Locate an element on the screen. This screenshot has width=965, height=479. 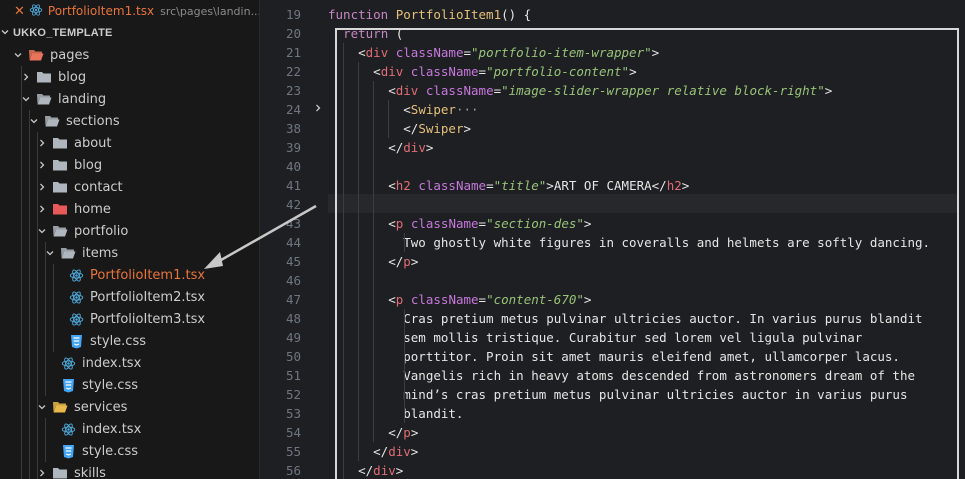
line-number: 23 is located at coordinates (293, 90).